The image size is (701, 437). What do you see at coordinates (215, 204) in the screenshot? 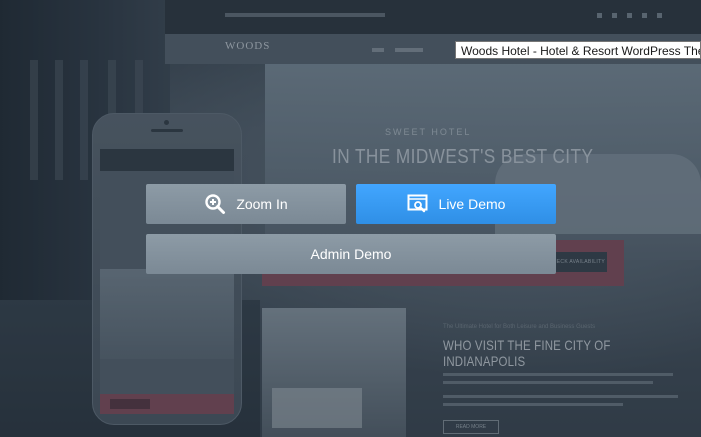
I see `zoom-in-icon` at bounding box center [215, 204].